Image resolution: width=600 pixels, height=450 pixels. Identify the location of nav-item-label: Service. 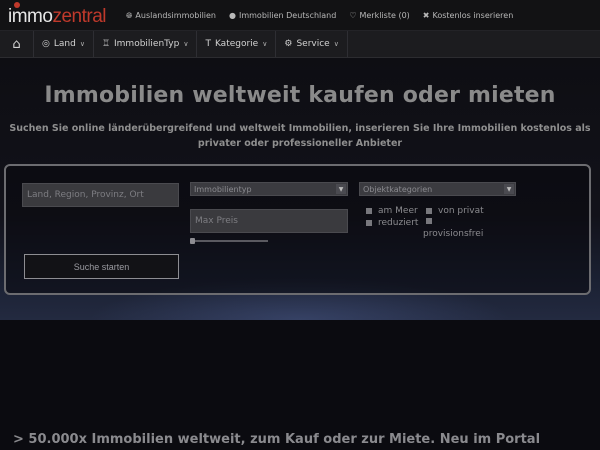
(313, 44).